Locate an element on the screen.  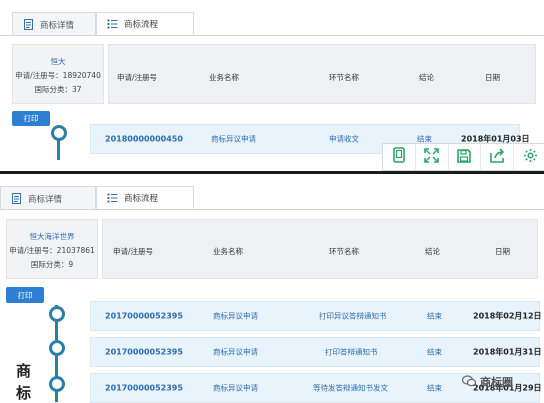
trademark-name: 恒大海洋世界 is located at coordinates (52, 237).